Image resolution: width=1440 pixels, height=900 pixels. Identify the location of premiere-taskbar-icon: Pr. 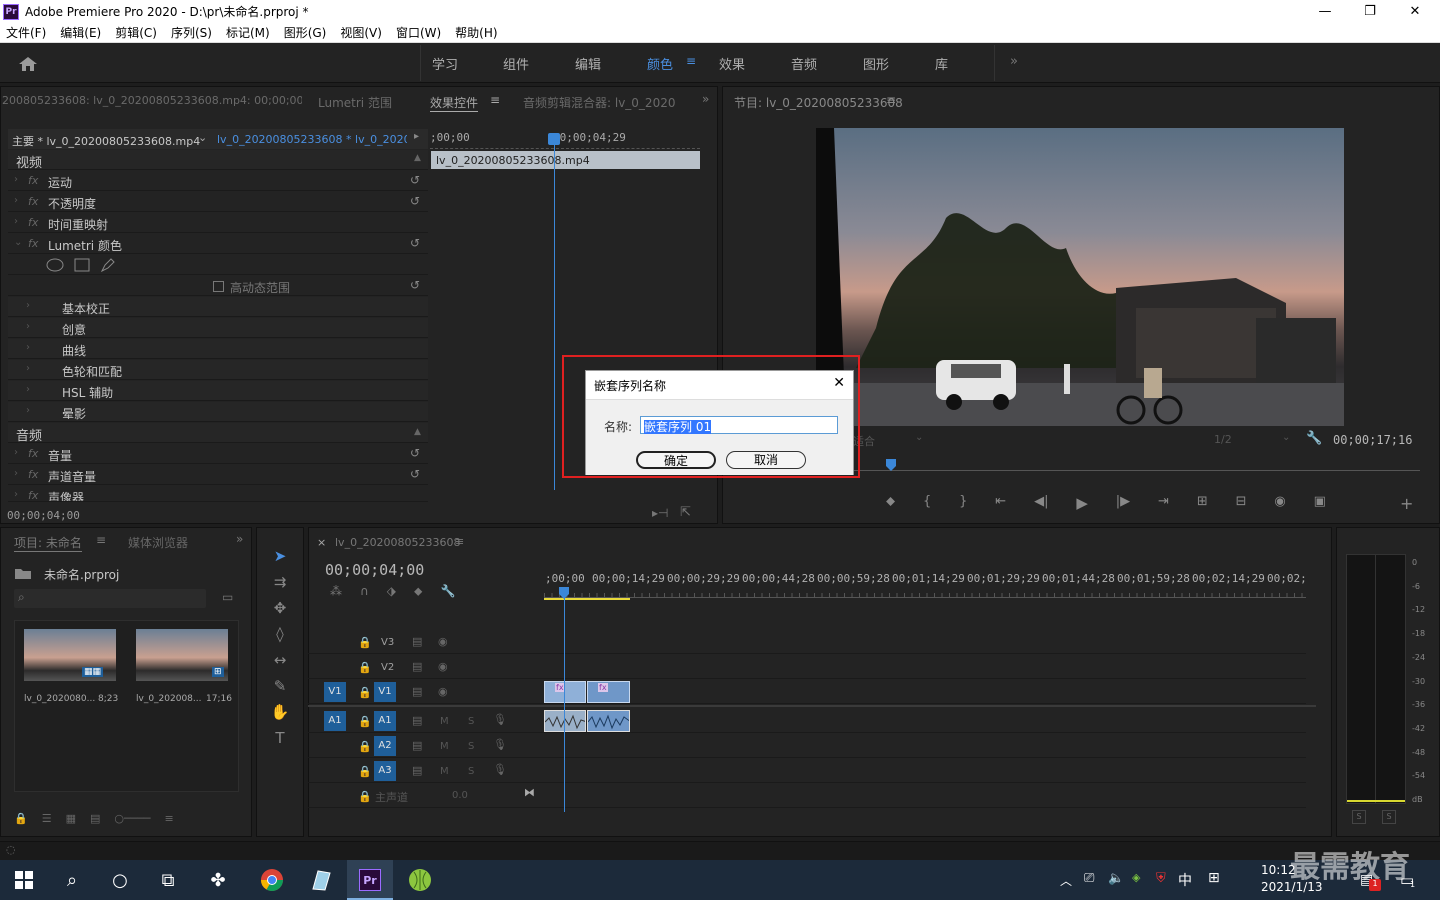
(370, 880).